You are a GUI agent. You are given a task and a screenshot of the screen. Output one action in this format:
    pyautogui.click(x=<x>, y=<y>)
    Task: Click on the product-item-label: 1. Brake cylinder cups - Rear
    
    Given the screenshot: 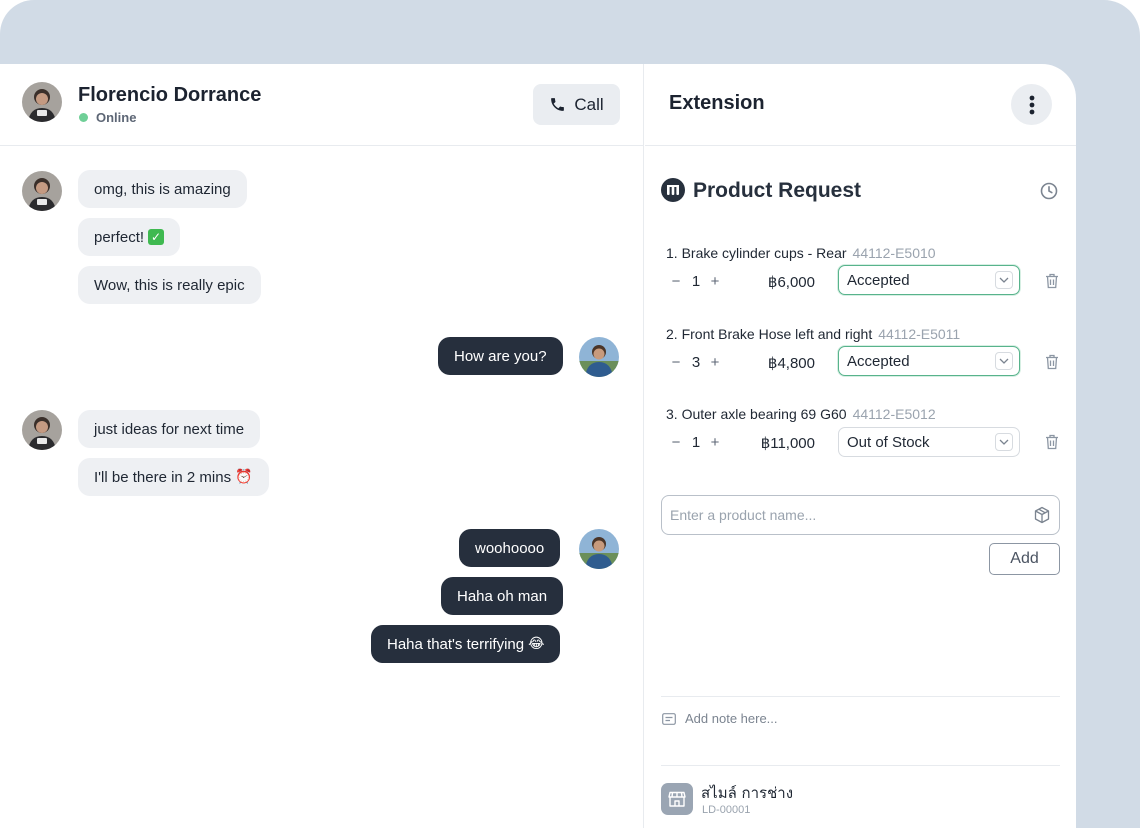 What is the action you would take?
    pyautogui.click(x=756, y=253)
    